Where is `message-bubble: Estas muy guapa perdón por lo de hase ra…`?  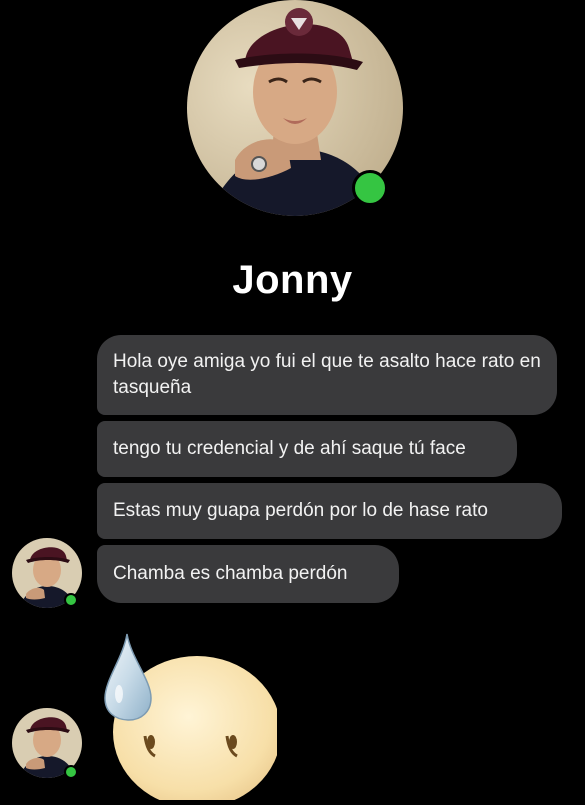
message-bubble: Estas muy guapa perdón por lo de hase ra… is located at coordinates (329, 511).